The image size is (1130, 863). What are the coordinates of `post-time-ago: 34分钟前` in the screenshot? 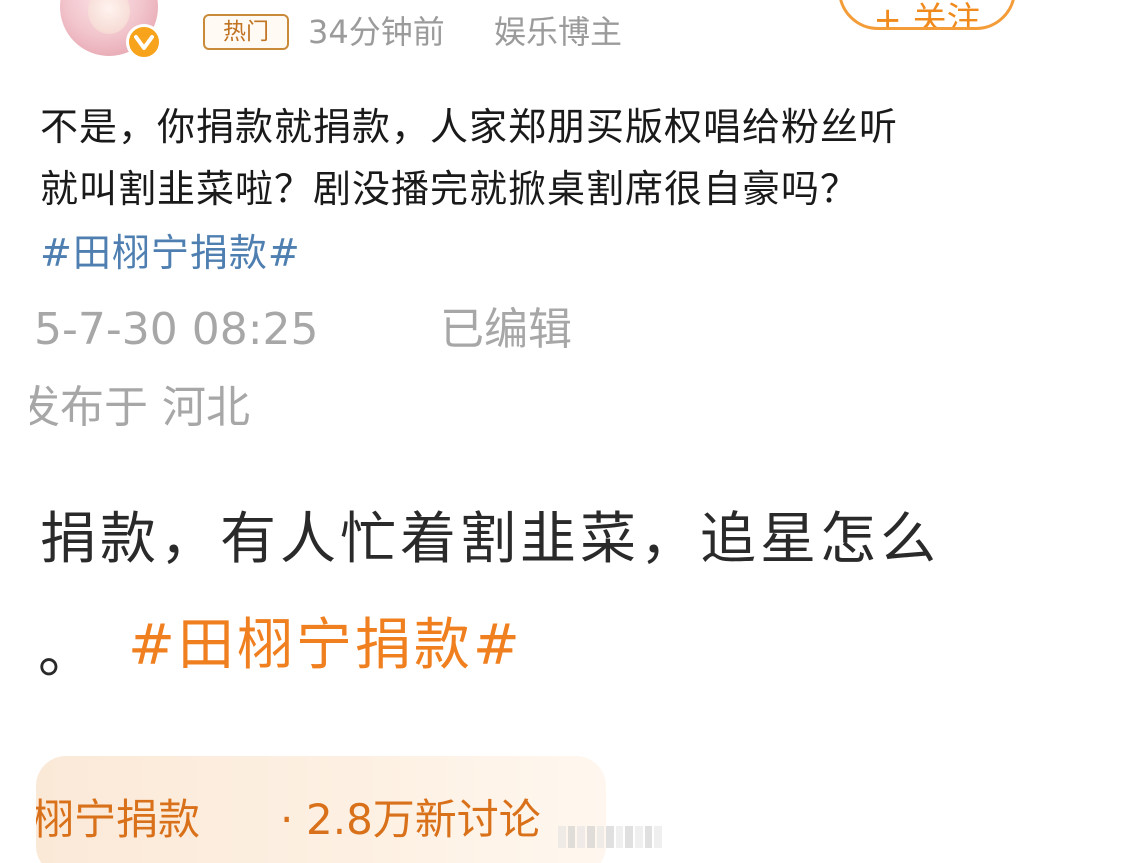 It's located at (376, 32).